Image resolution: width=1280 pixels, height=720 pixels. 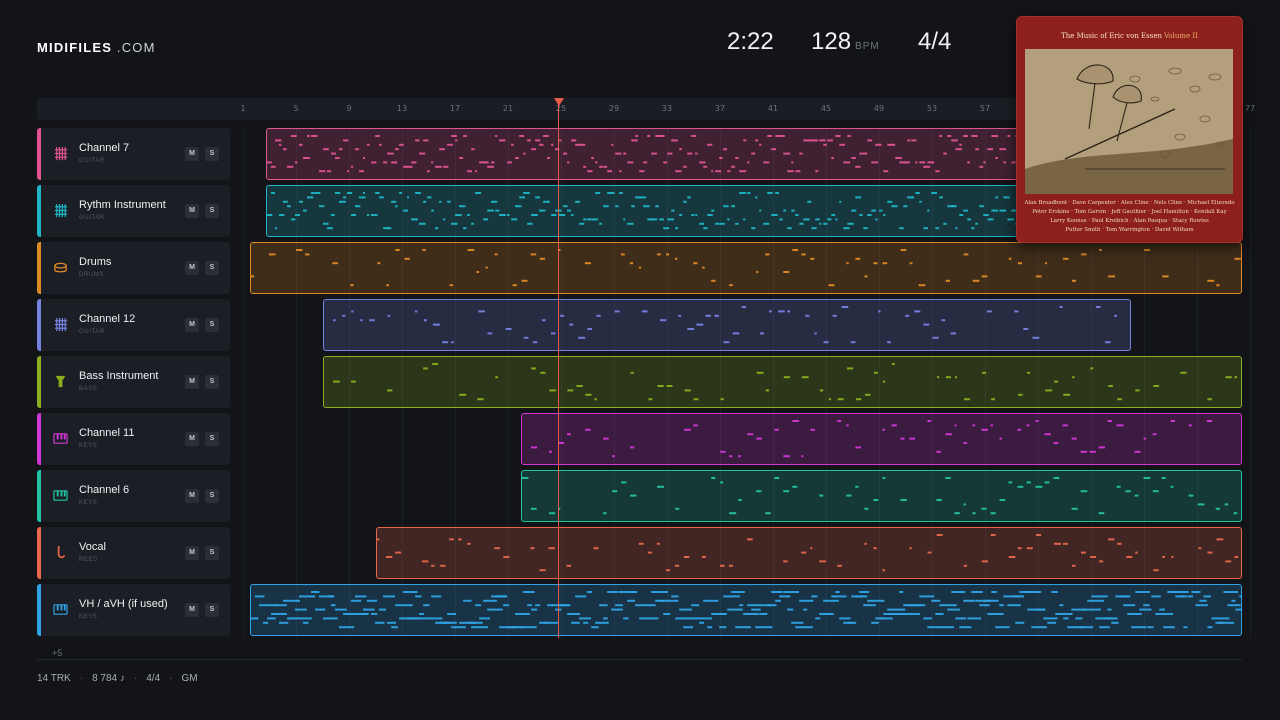 What do you see at coordinates (558, 371) in the screenshot?
I see `playhead` at bounding box center [558, 371].